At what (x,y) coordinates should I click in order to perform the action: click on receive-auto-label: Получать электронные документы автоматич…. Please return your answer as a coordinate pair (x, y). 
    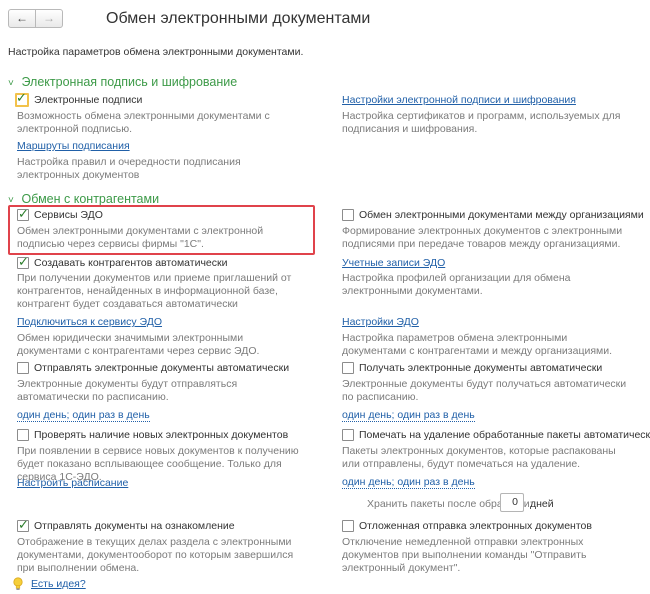
    Looking at the image, I should click on (481, 368).